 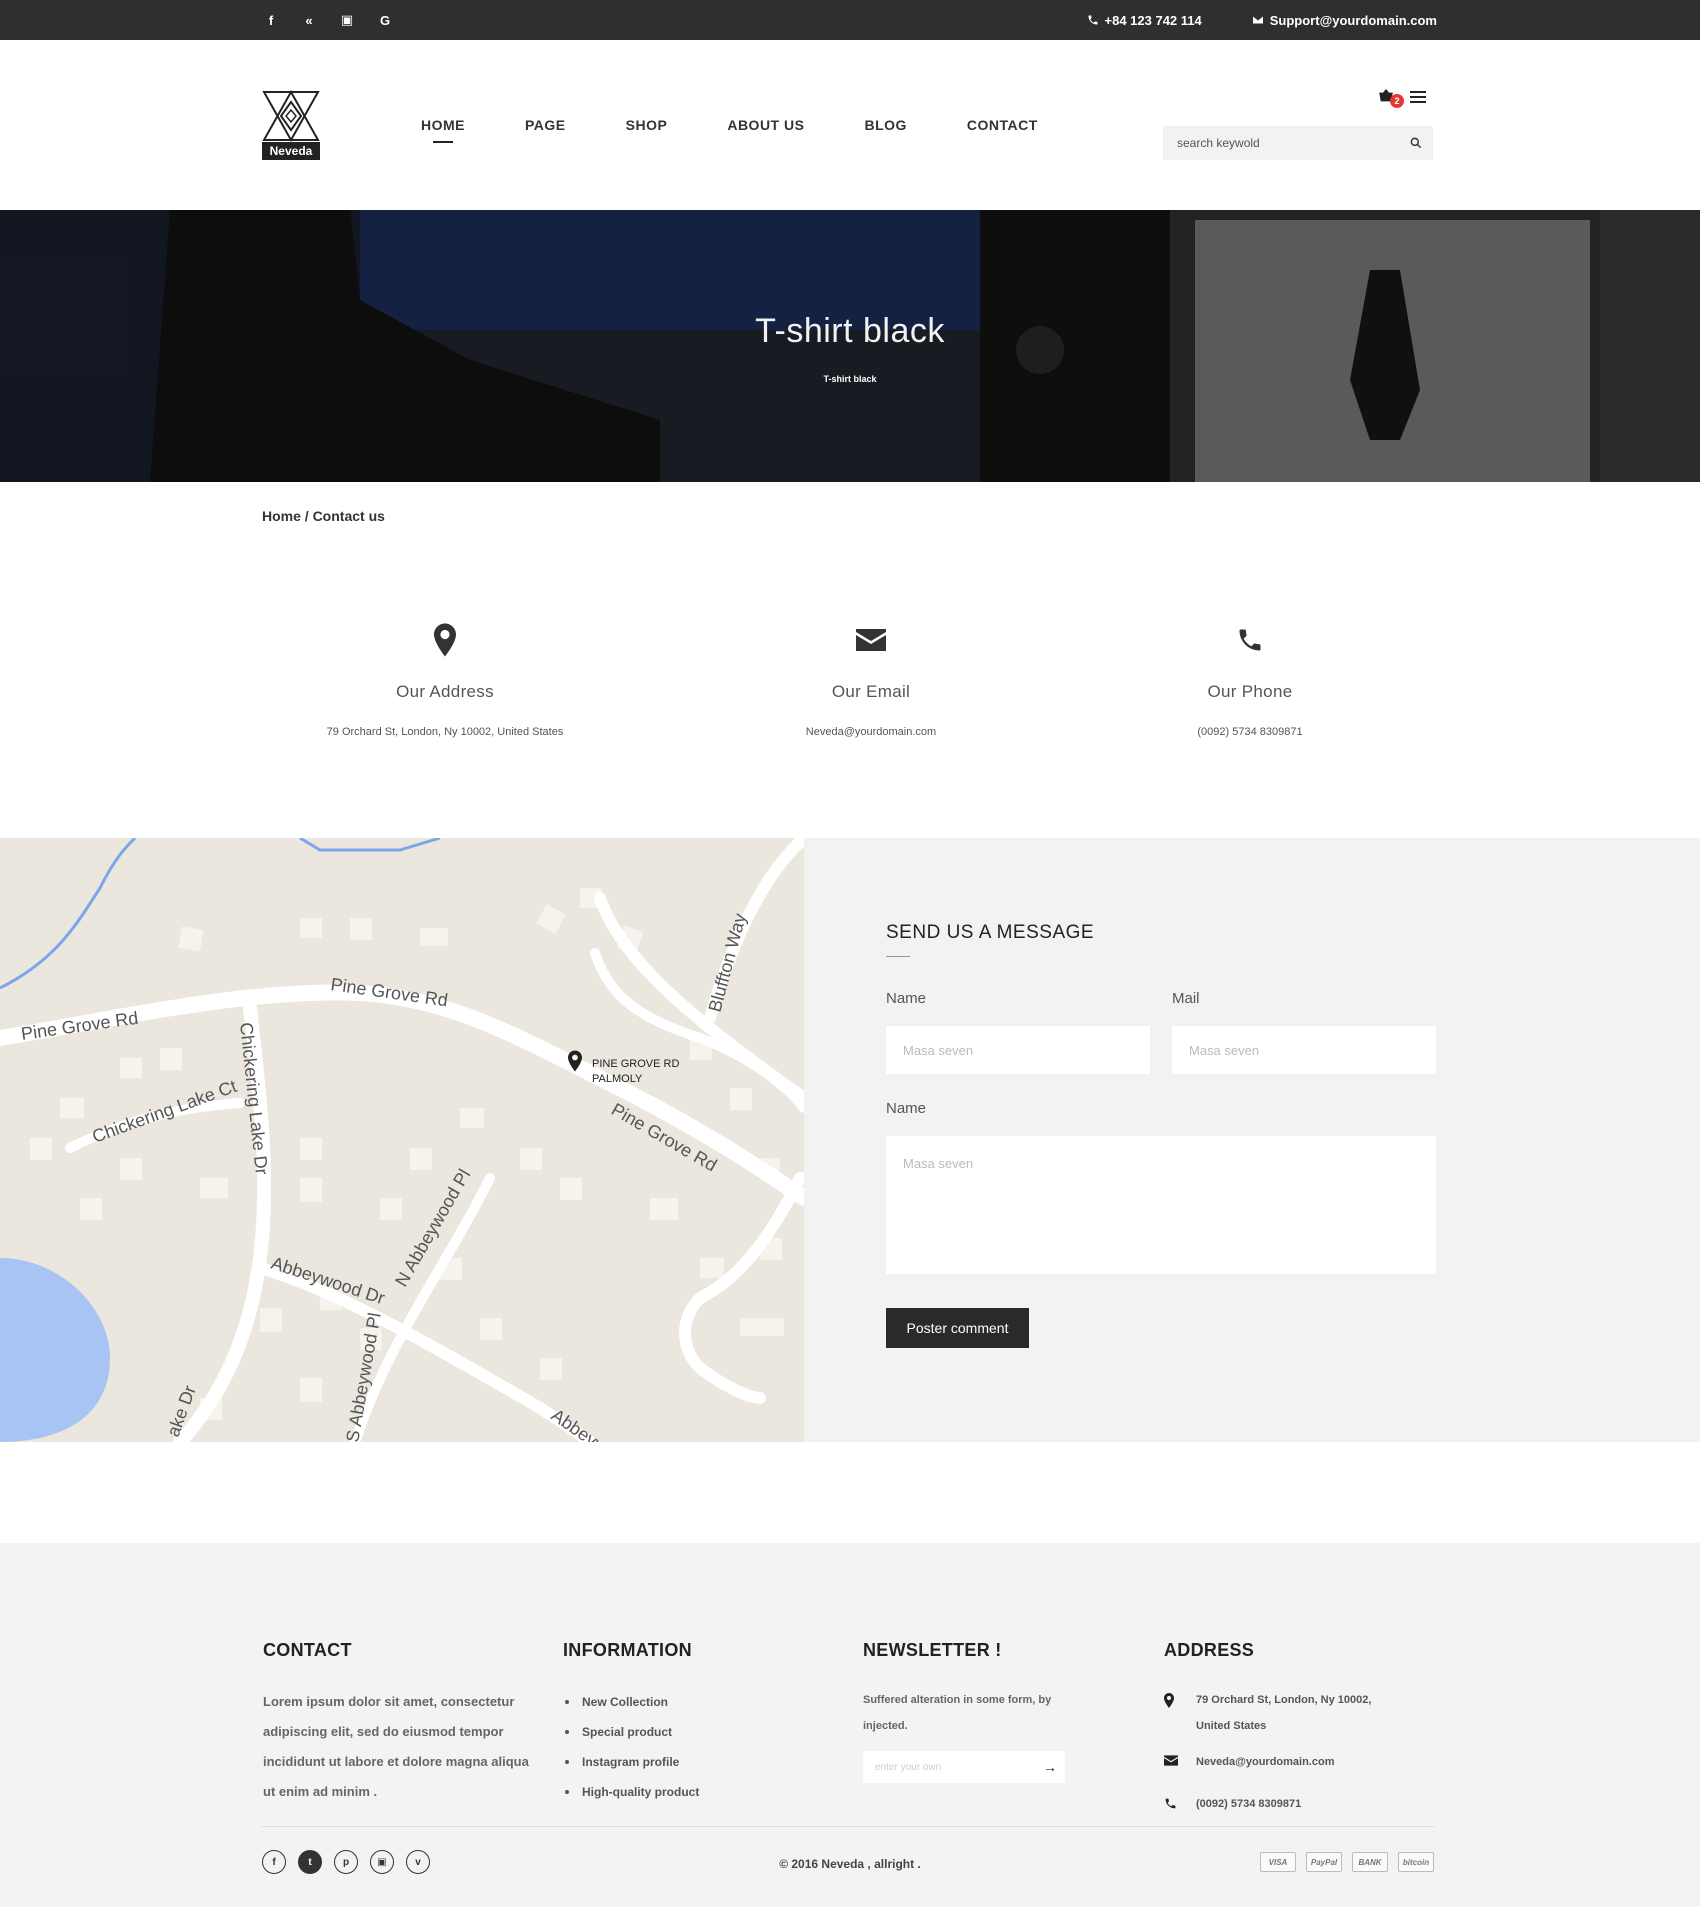 What do you see at coordinates (990, 932) in the screenshot?
I see `form-title: SEND US A MESSAGE` at bounding box center [990, 932].